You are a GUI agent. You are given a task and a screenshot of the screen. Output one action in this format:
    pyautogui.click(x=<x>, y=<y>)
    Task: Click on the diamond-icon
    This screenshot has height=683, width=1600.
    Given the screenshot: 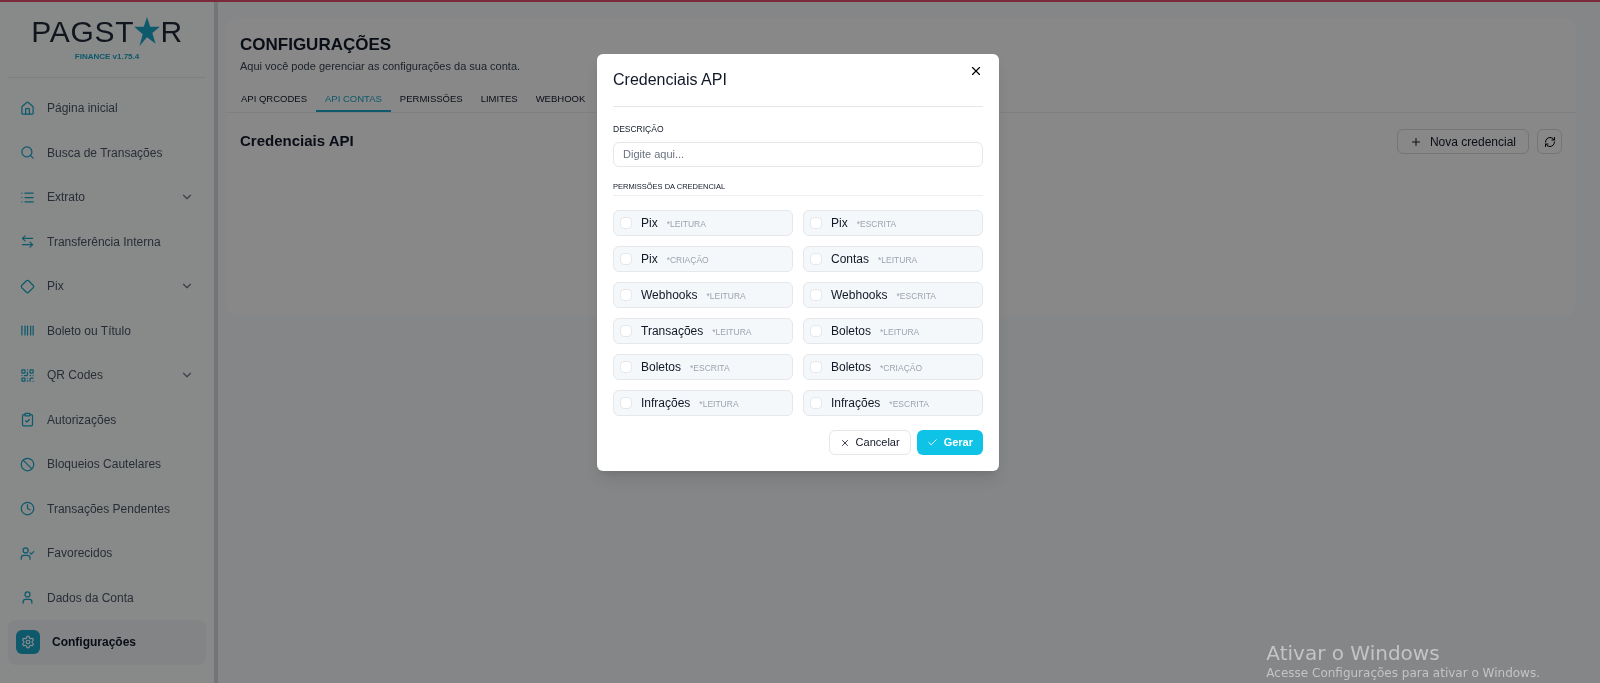 What is the action you would take?
    pyautogui.click(x=27, y=286)
    